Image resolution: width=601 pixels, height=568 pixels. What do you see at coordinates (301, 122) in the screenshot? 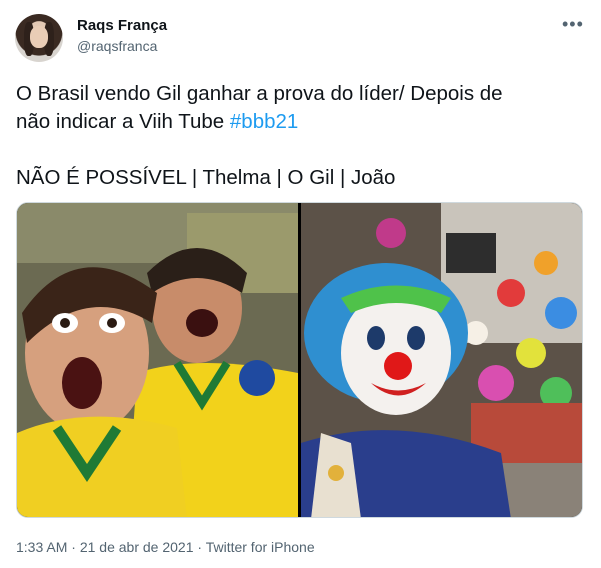
I see `tweet-line-2: não indicar a Viih Tube #bbb21` at bounding box center [301, 122].